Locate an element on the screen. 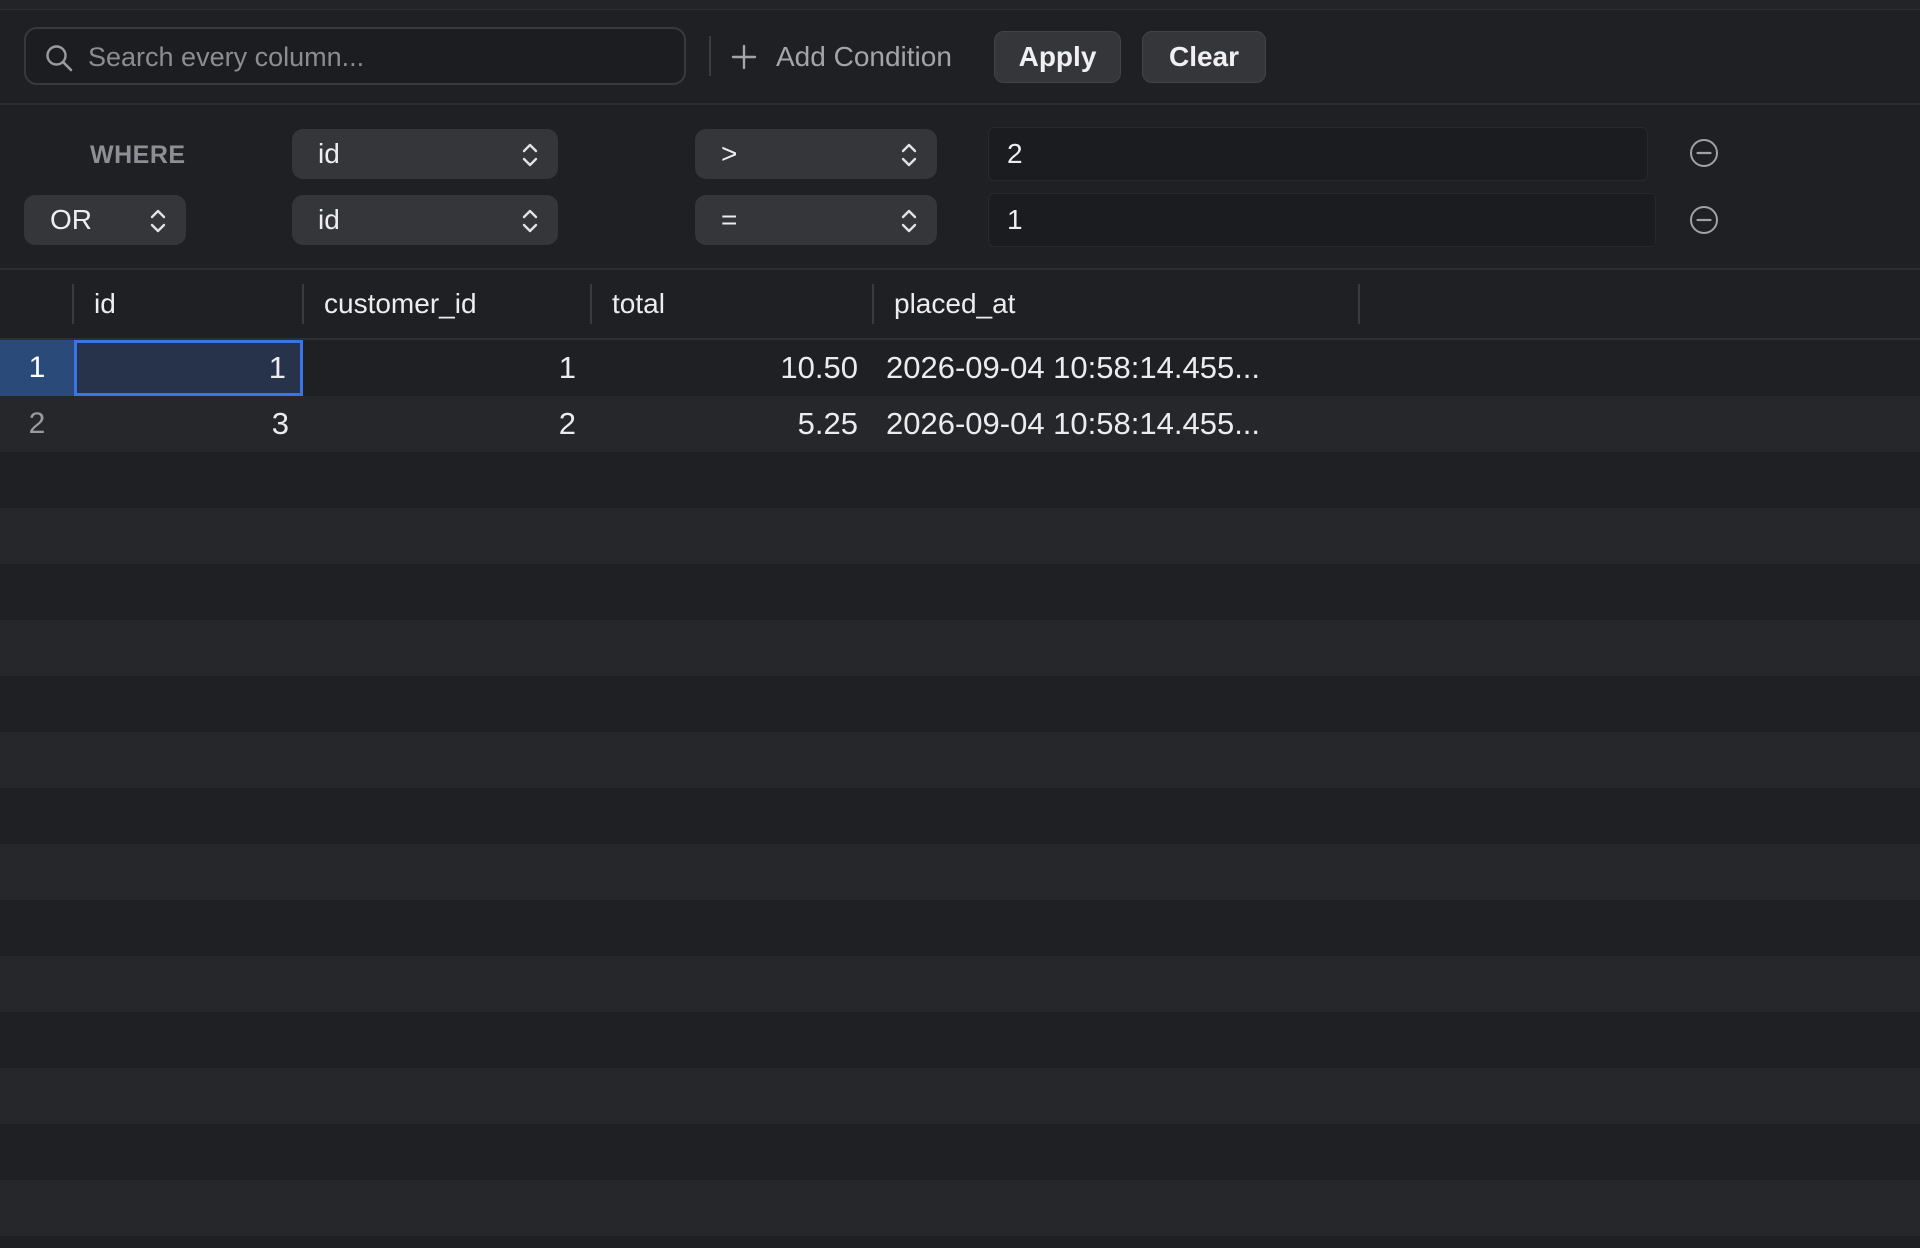  column-header-placed-at: placed_at is located at coordinates (1116, 304).